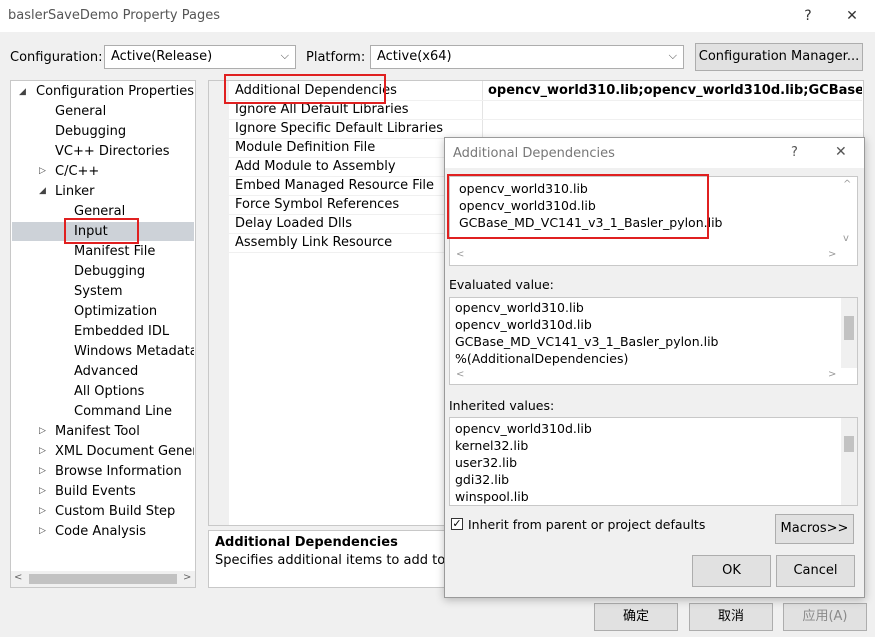 The width and height of the screenshot is (875, 637). What do you see at coordinates (578, 206) in the screenshot?
I see `edit-lines-highlight-box` at bounding box center [578, 206].